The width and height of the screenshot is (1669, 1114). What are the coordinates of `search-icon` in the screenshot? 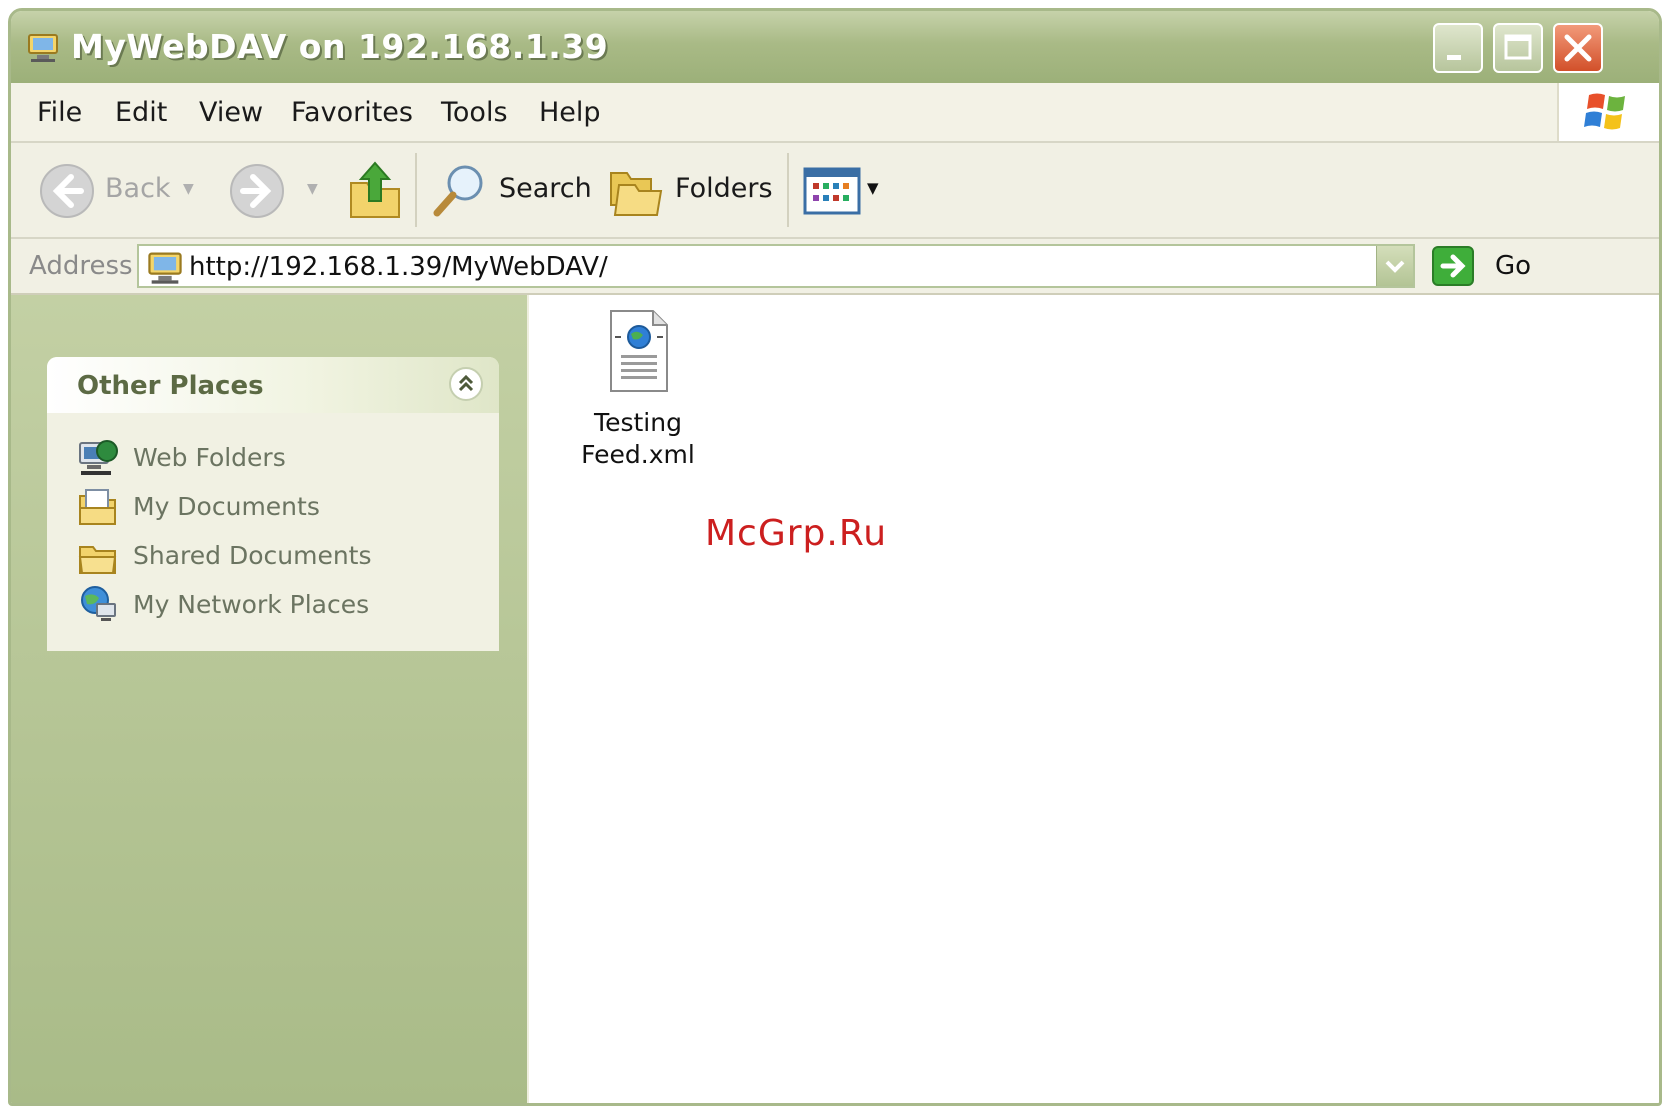 It's located at (458, 191).